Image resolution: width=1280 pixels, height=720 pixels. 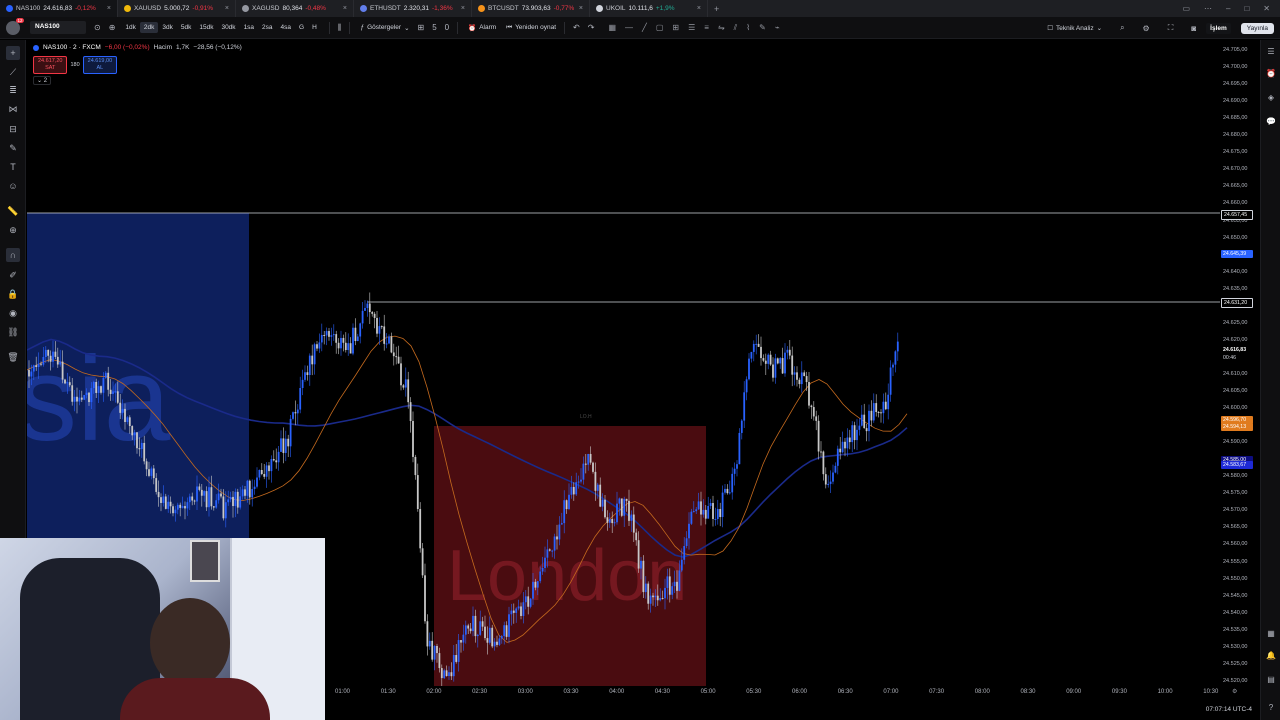 What do you see at coordinates (13, 230) in the screenshot?
I see `zoom-icon: ⊕` at bounding box center [13, 230].